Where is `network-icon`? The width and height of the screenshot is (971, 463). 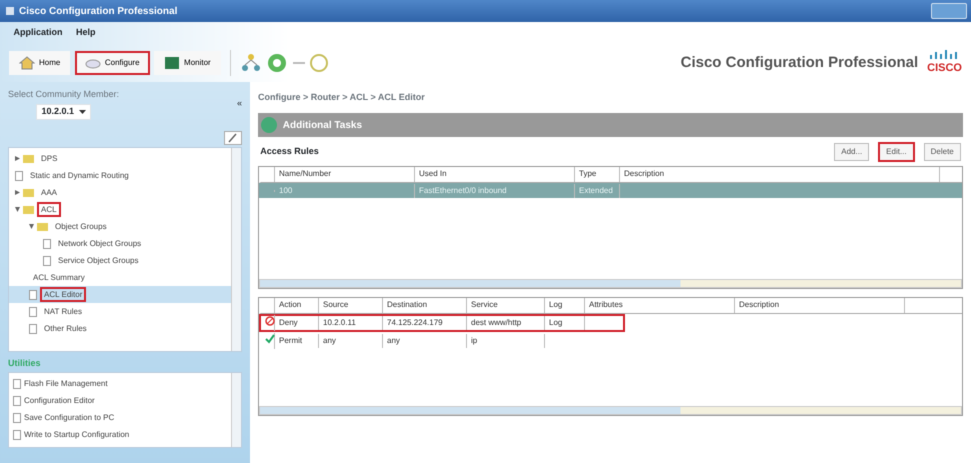
network-icon is located at coordinates (251, 63).